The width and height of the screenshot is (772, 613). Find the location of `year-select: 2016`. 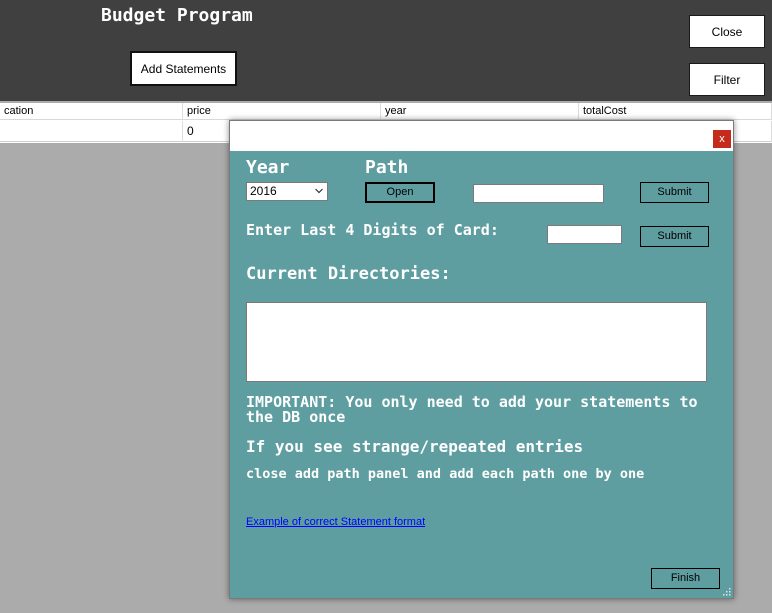

year-select: 2016 is located at coordinates (287, 191).